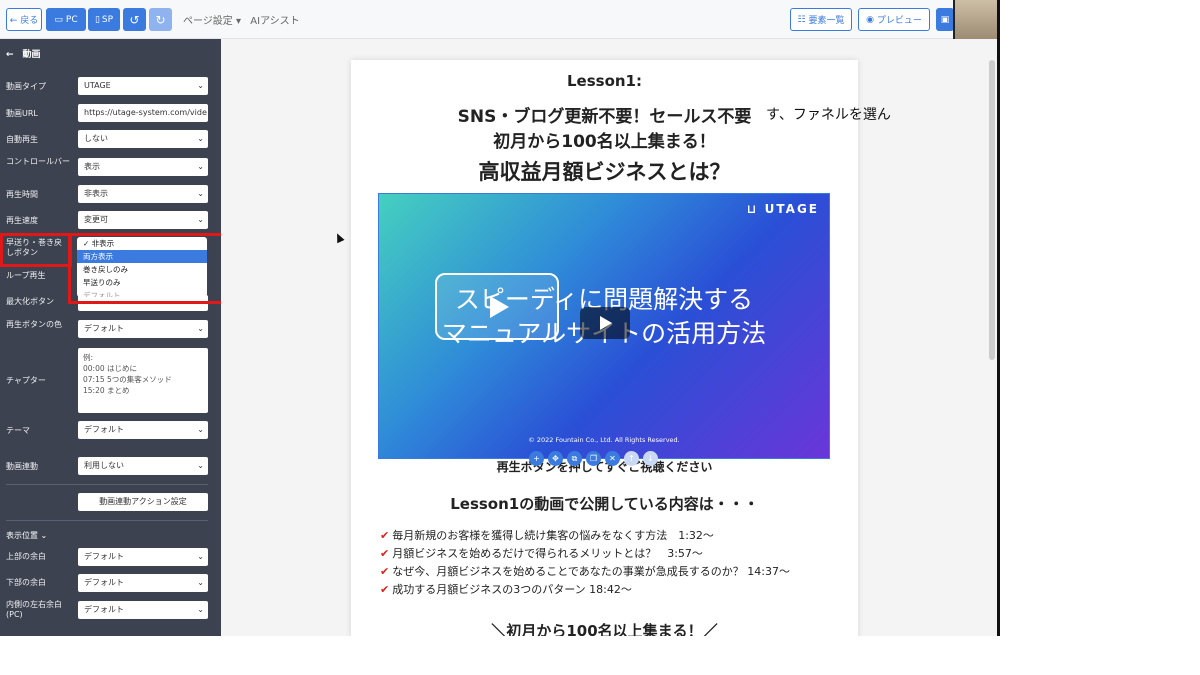 This screenshot has width=1200, height=675. Describe the element at coordinates (36, 250) in the screenshot. I see `highlight-box-label` at that location.